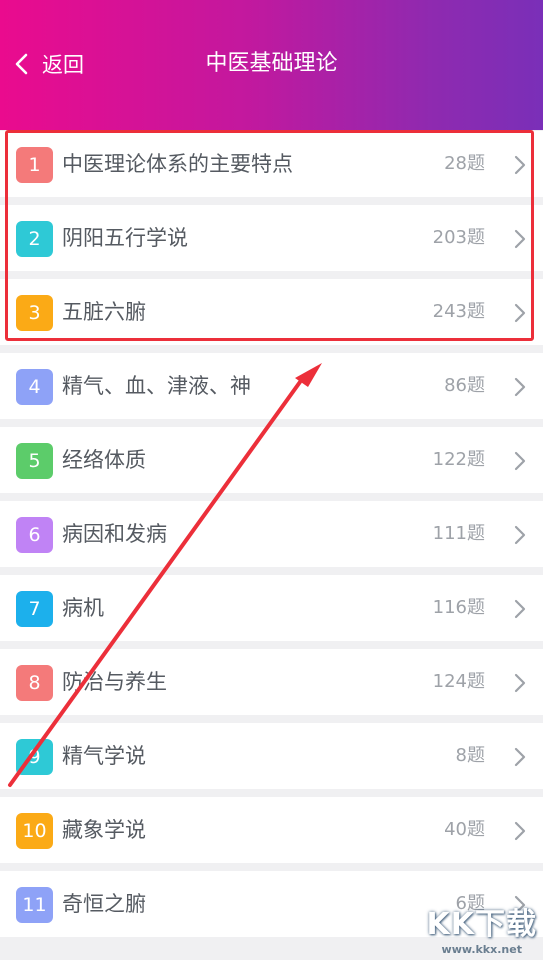 The height and width of the screenshot is (960, 543). I want to click on chapter-name: 藏象学说, so click(104, 830).